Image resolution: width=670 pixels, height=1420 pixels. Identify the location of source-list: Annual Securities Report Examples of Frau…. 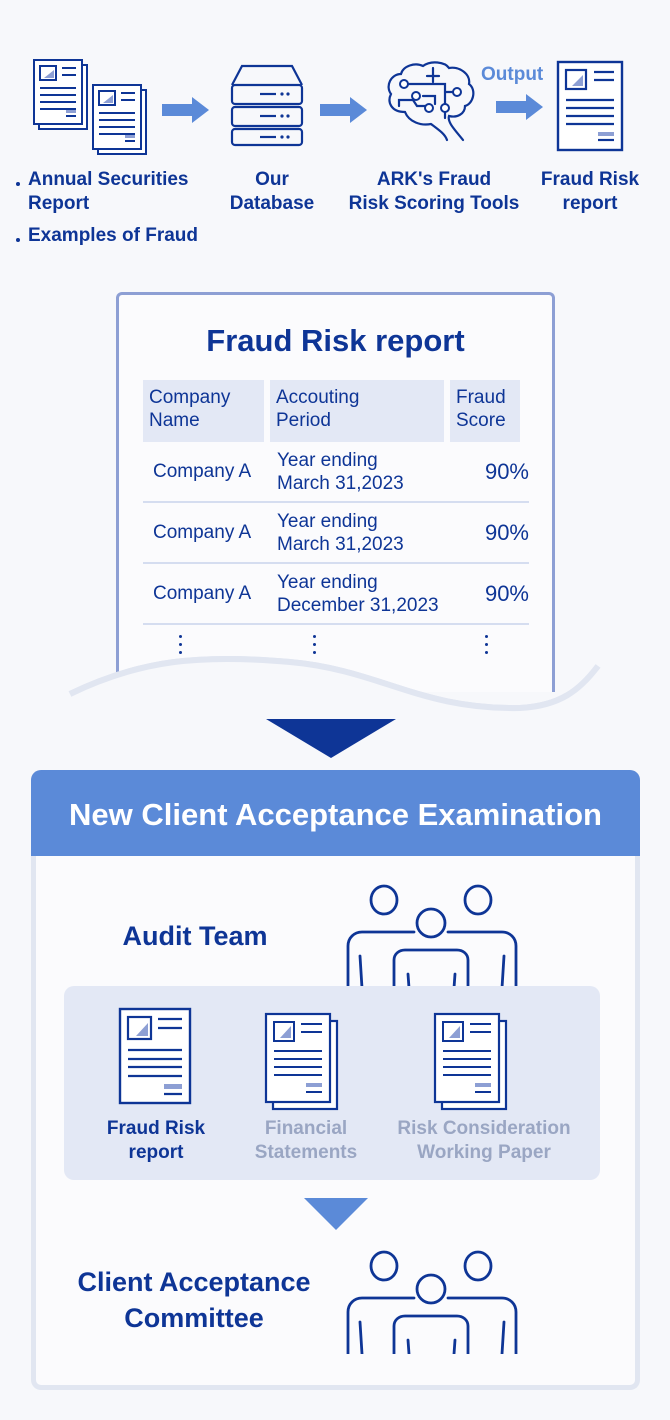
(106, 212).